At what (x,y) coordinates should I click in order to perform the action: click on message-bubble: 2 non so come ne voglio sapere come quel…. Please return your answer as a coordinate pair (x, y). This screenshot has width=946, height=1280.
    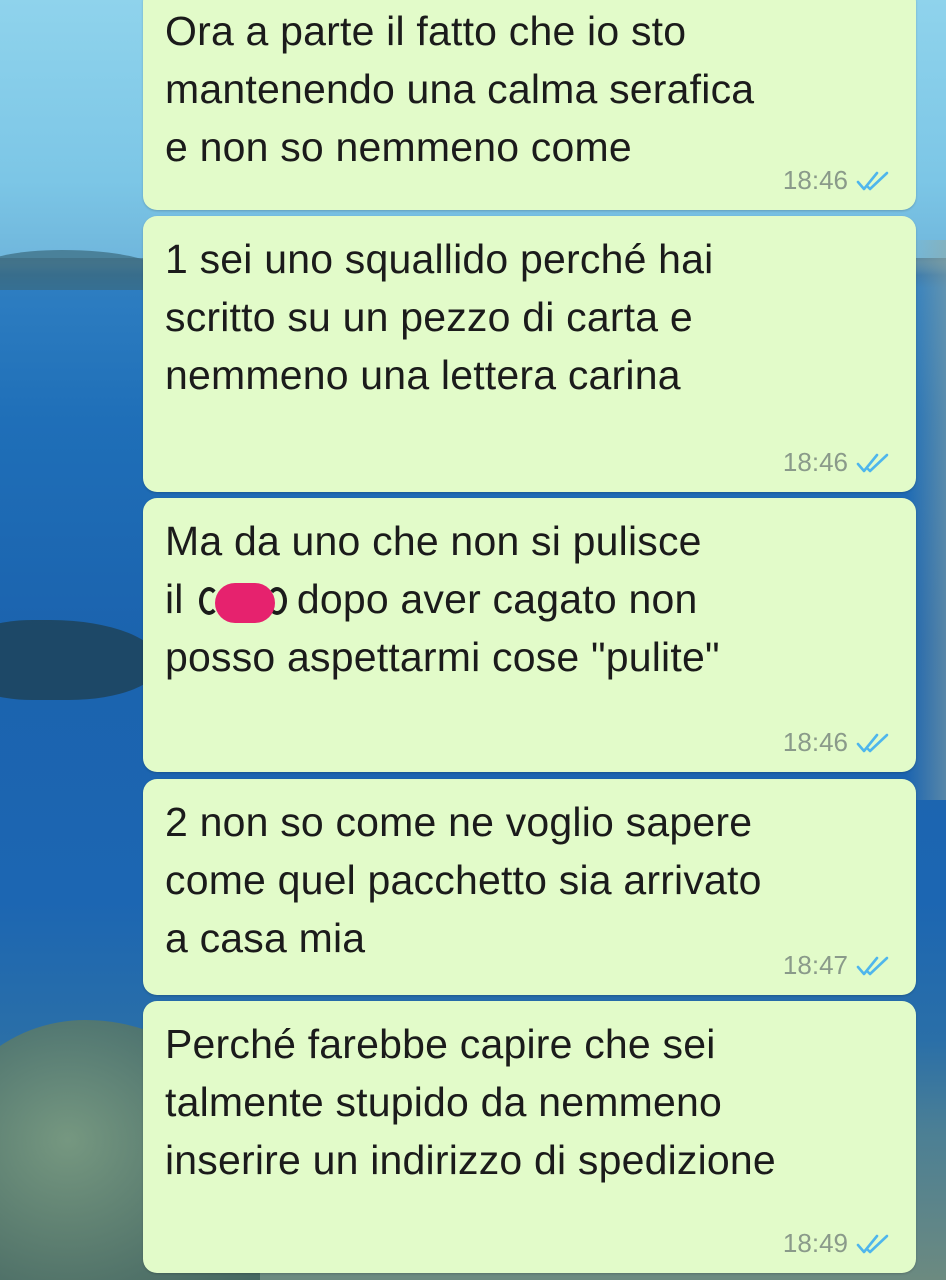
    Looking at the image, I should click on (529, 887).